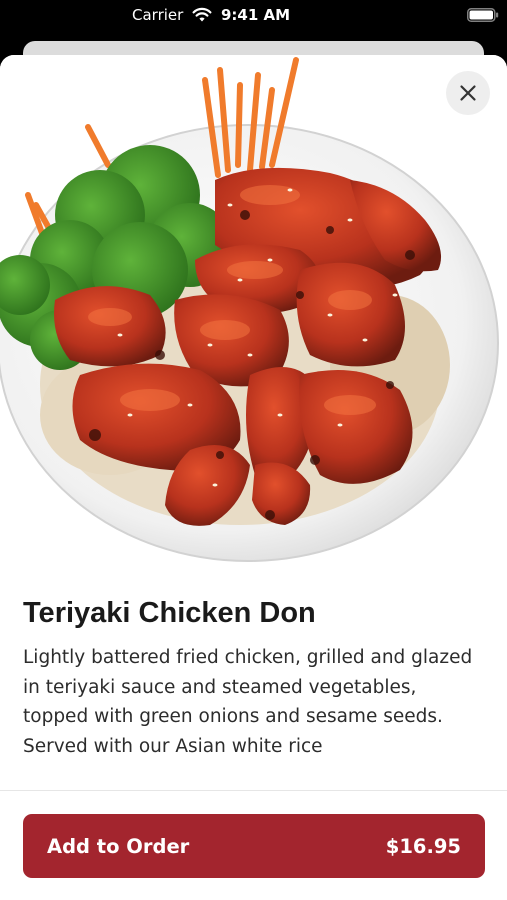  I want to click on carrier-label: Carrier, so click(158, 15).